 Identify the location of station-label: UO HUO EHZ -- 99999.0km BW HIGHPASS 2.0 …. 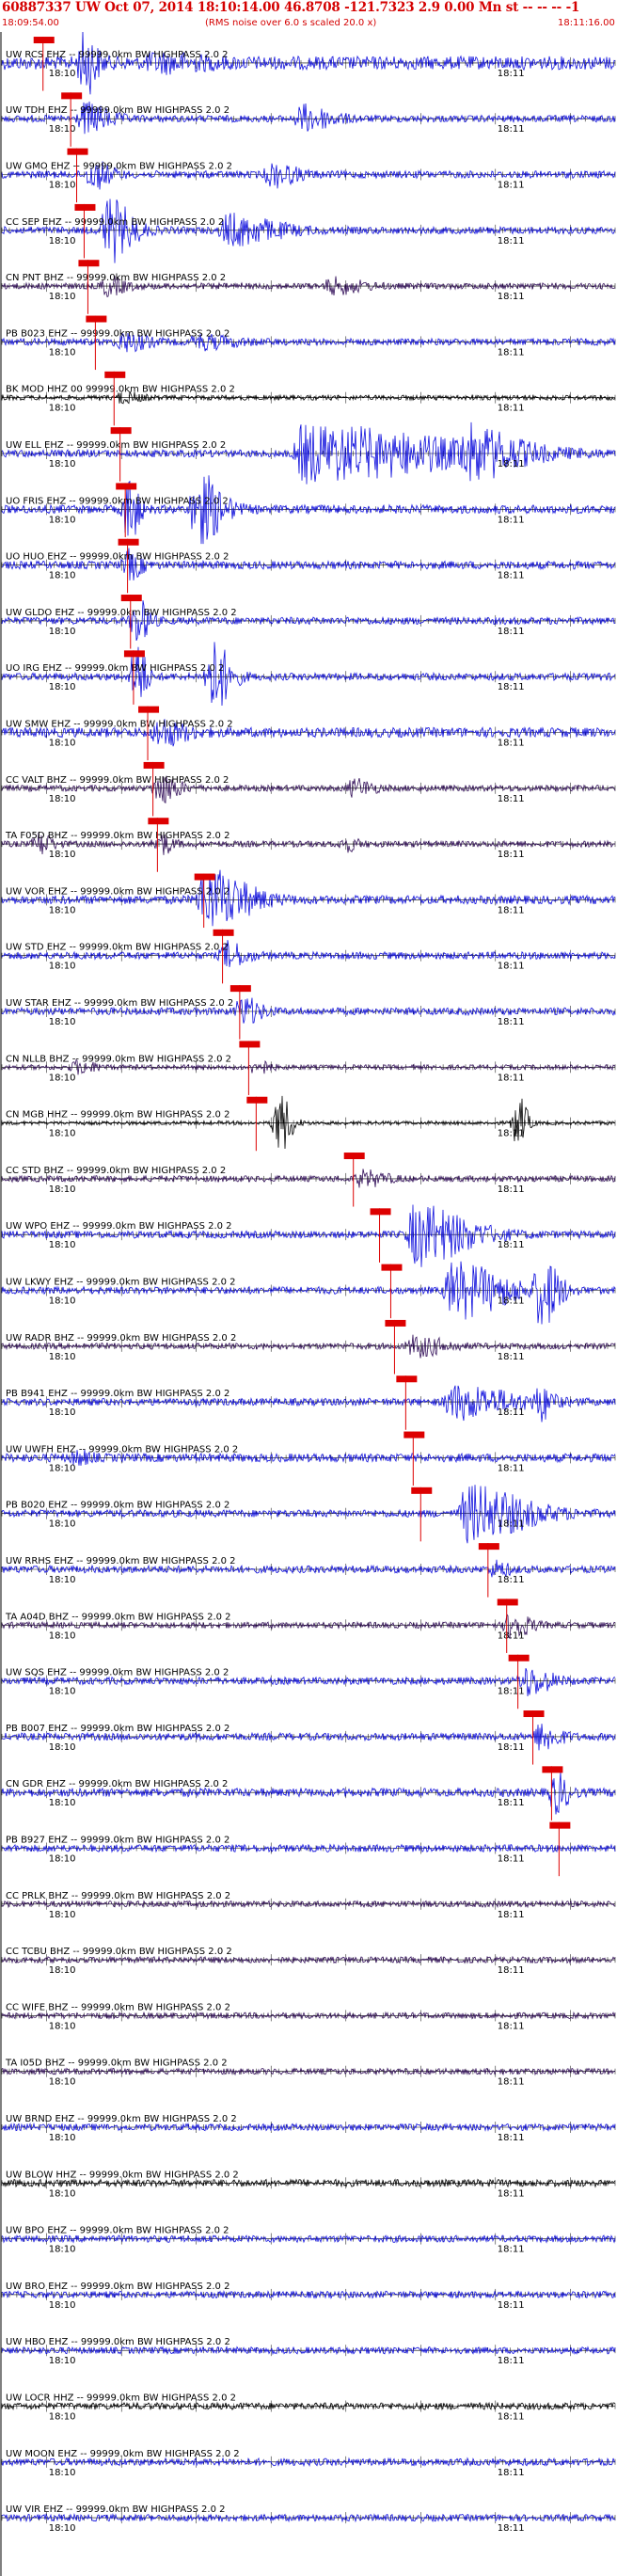
(117, 557).